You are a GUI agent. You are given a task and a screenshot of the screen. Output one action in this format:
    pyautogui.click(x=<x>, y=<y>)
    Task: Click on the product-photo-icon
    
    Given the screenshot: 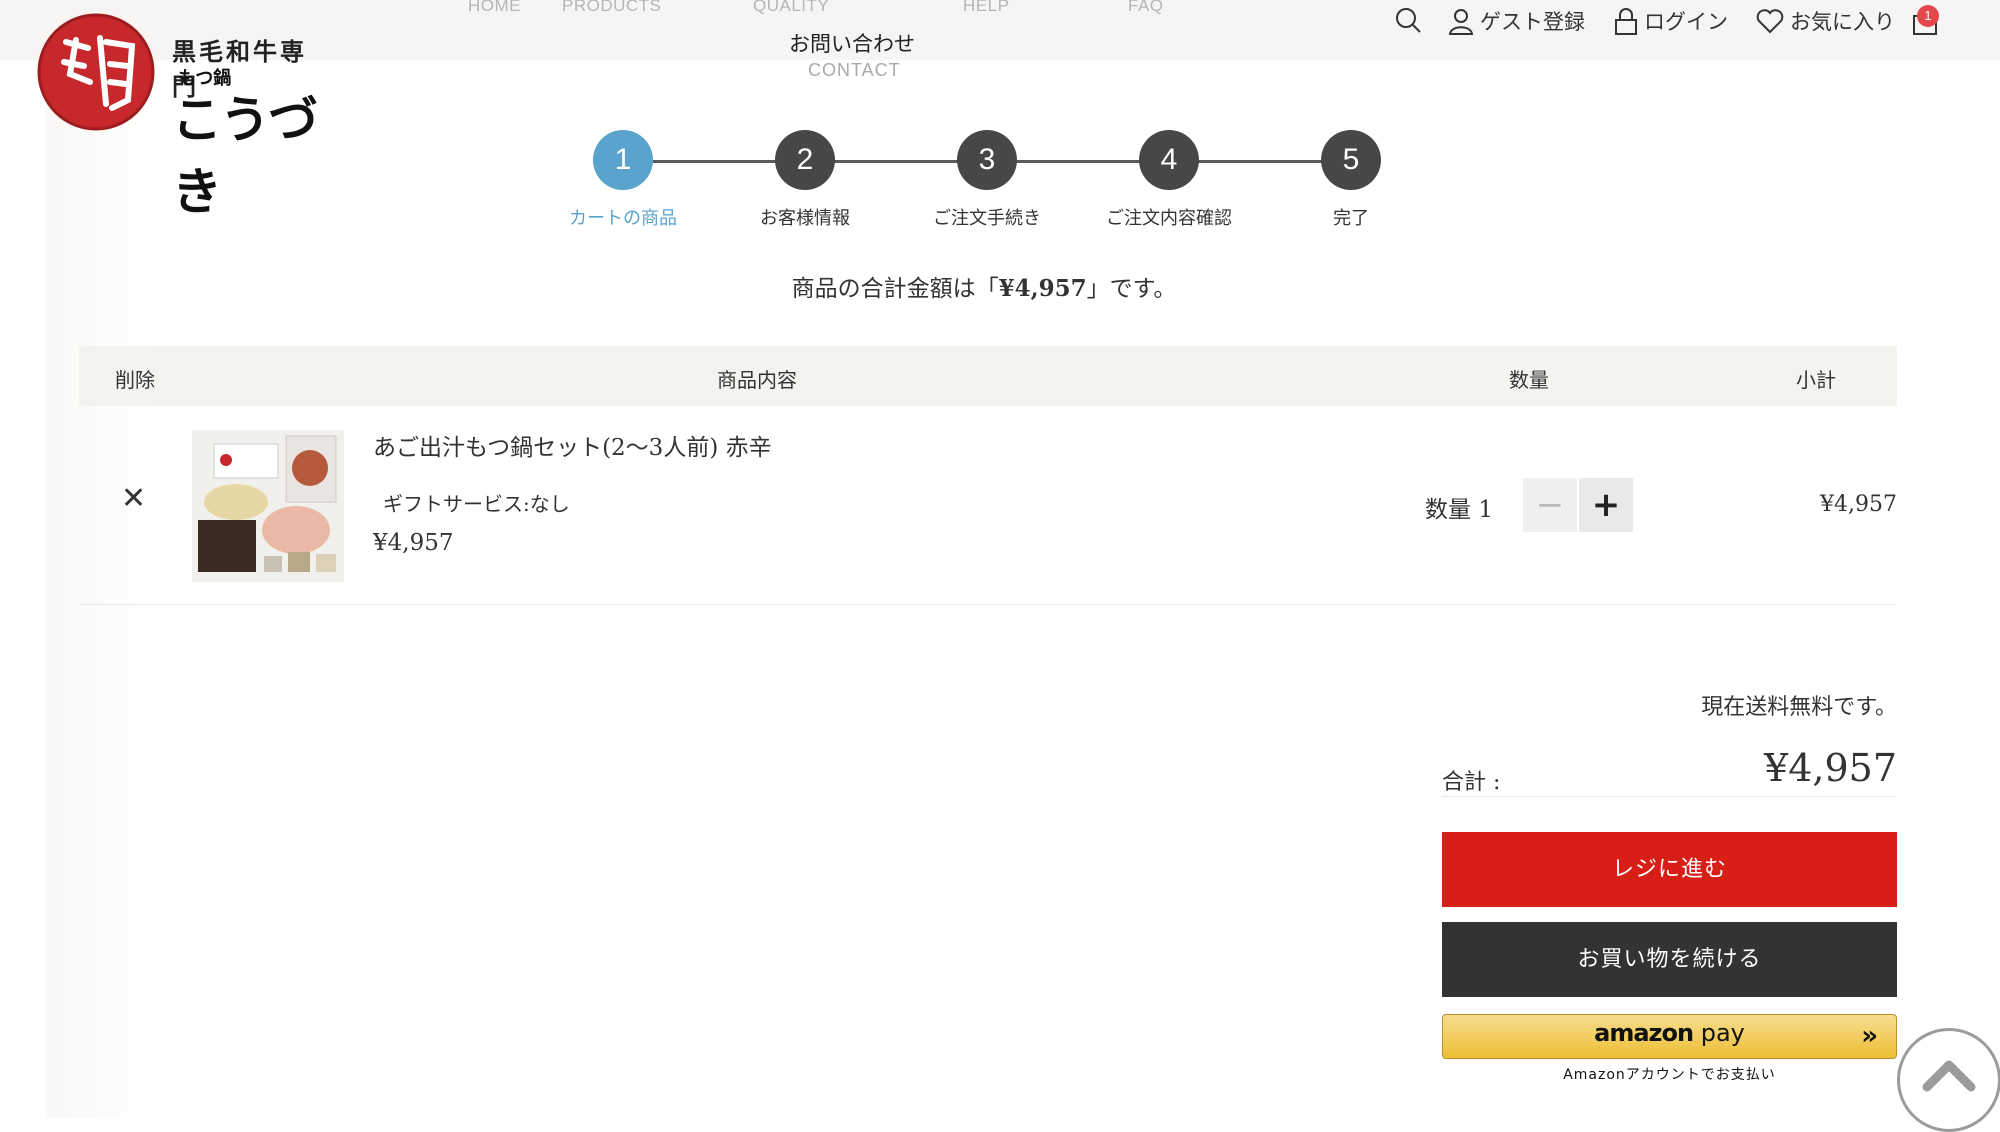 What is the action you would take?
    pyautogui.click(x=268, y=506)
    